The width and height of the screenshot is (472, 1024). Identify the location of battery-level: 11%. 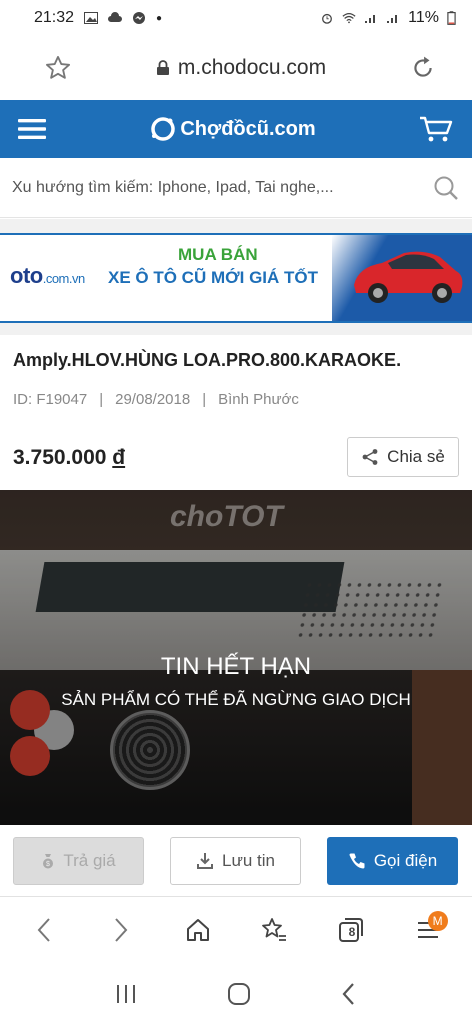
(423, 17).